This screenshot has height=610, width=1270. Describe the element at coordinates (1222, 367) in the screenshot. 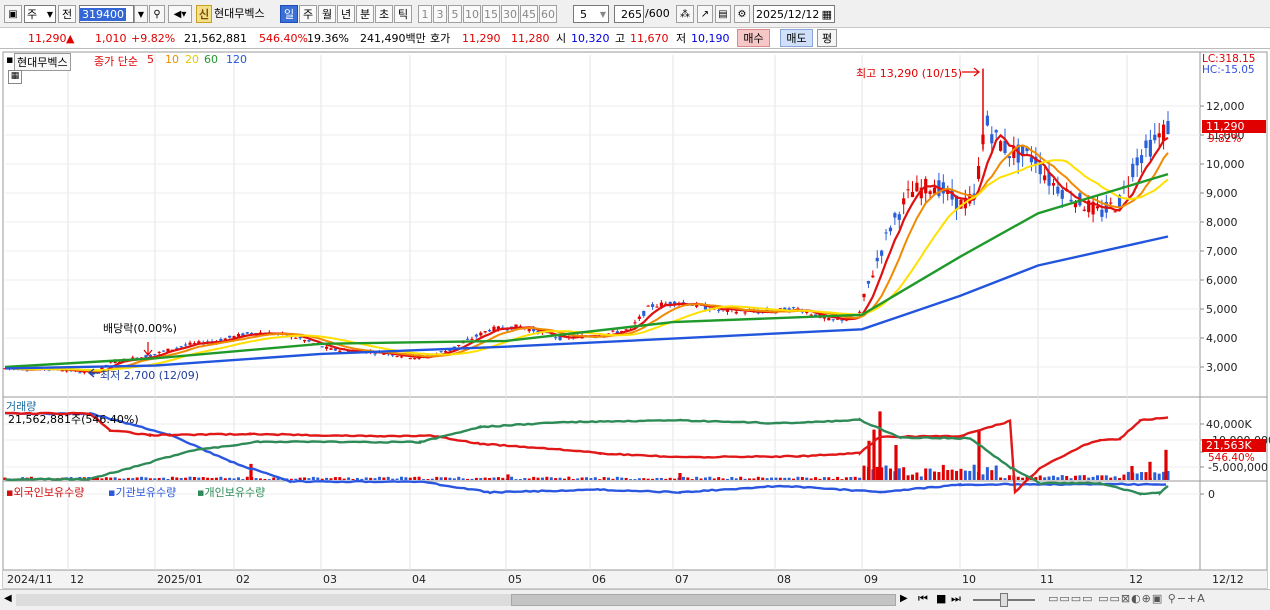

I see `y-tick-label: 3,000` at that location.